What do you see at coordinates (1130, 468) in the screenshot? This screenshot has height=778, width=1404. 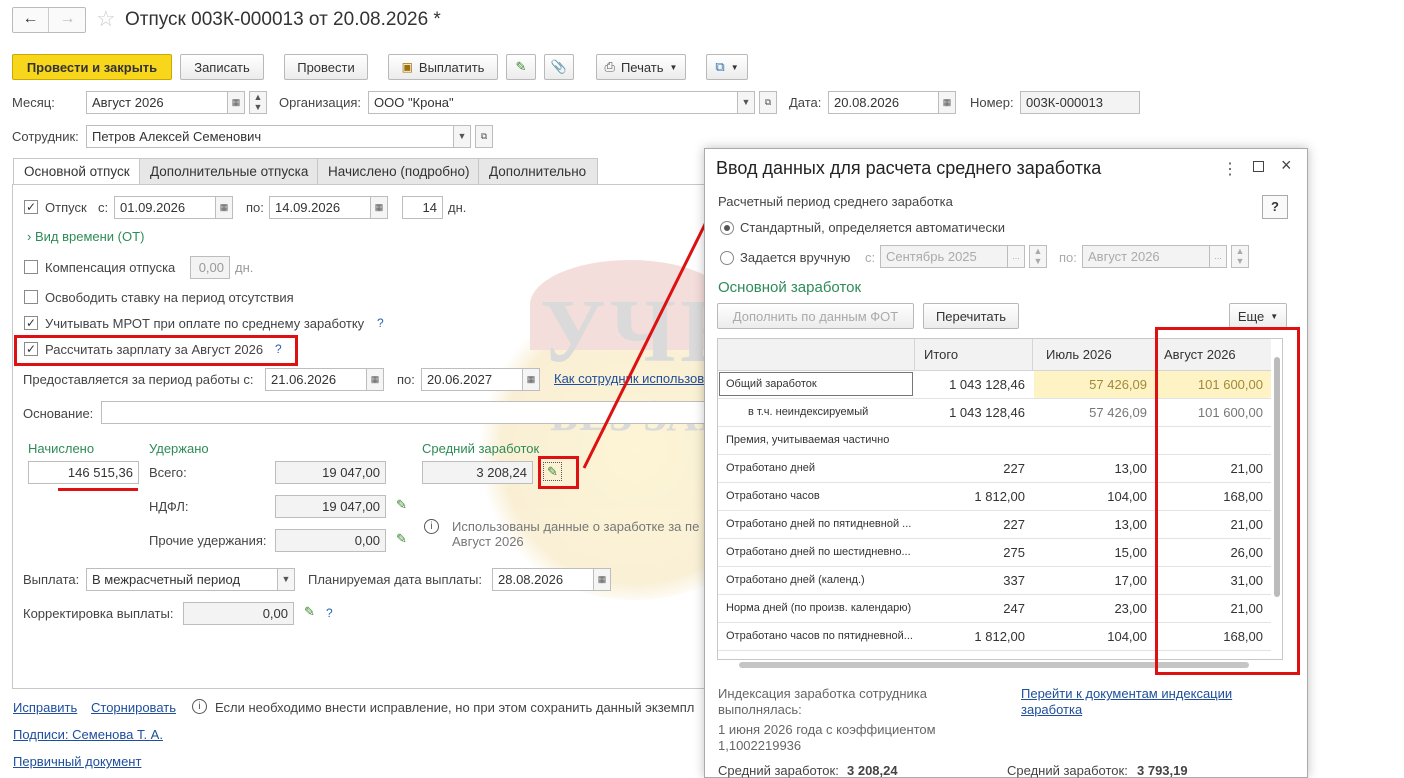 I see `row-july: 13,00` at bounding box center [1130, 468].